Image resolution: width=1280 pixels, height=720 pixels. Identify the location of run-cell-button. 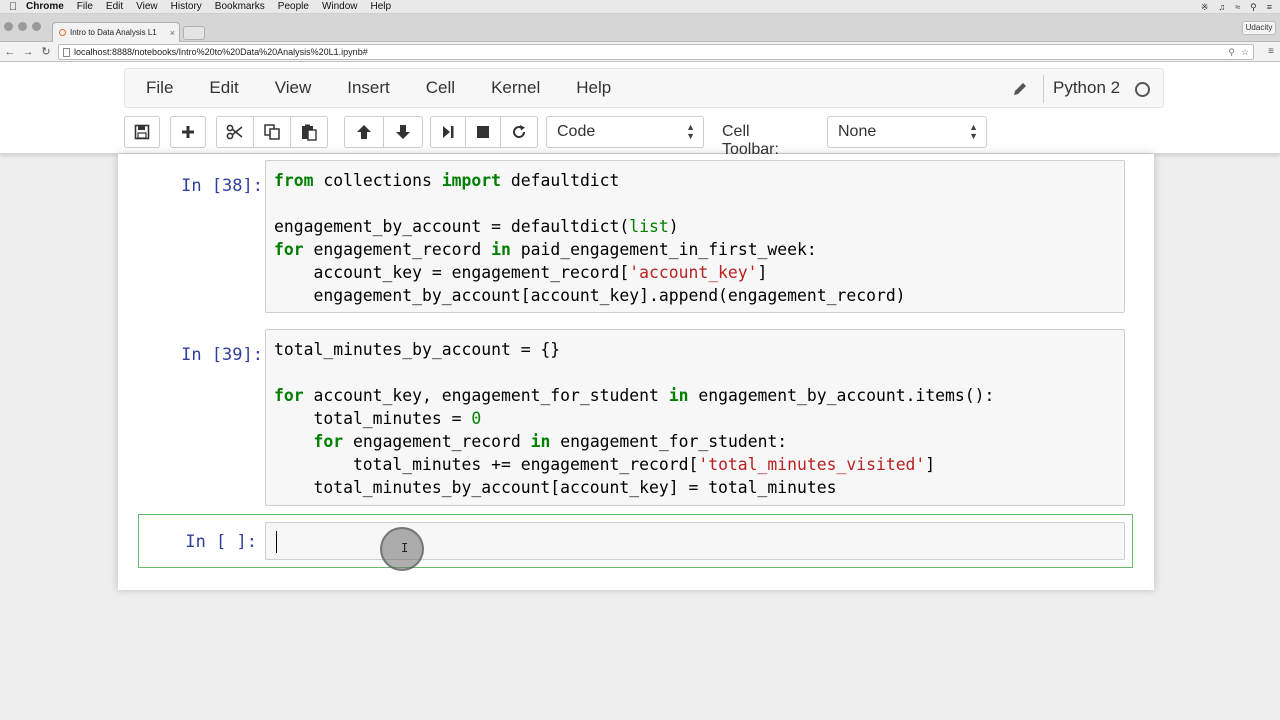
(448, 132).